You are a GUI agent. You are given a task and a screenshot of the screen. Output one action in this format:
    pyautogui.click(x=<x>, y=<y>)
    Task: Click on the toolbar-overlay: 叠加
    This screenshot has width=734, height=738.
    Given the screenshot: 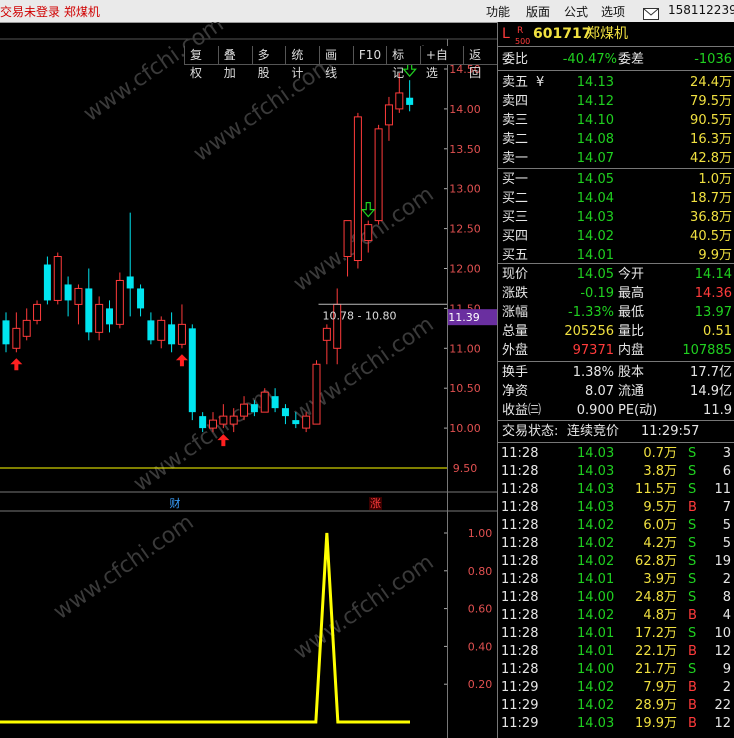 What is the action you would take?
    pyautogui.click(x=234, y=63)
    